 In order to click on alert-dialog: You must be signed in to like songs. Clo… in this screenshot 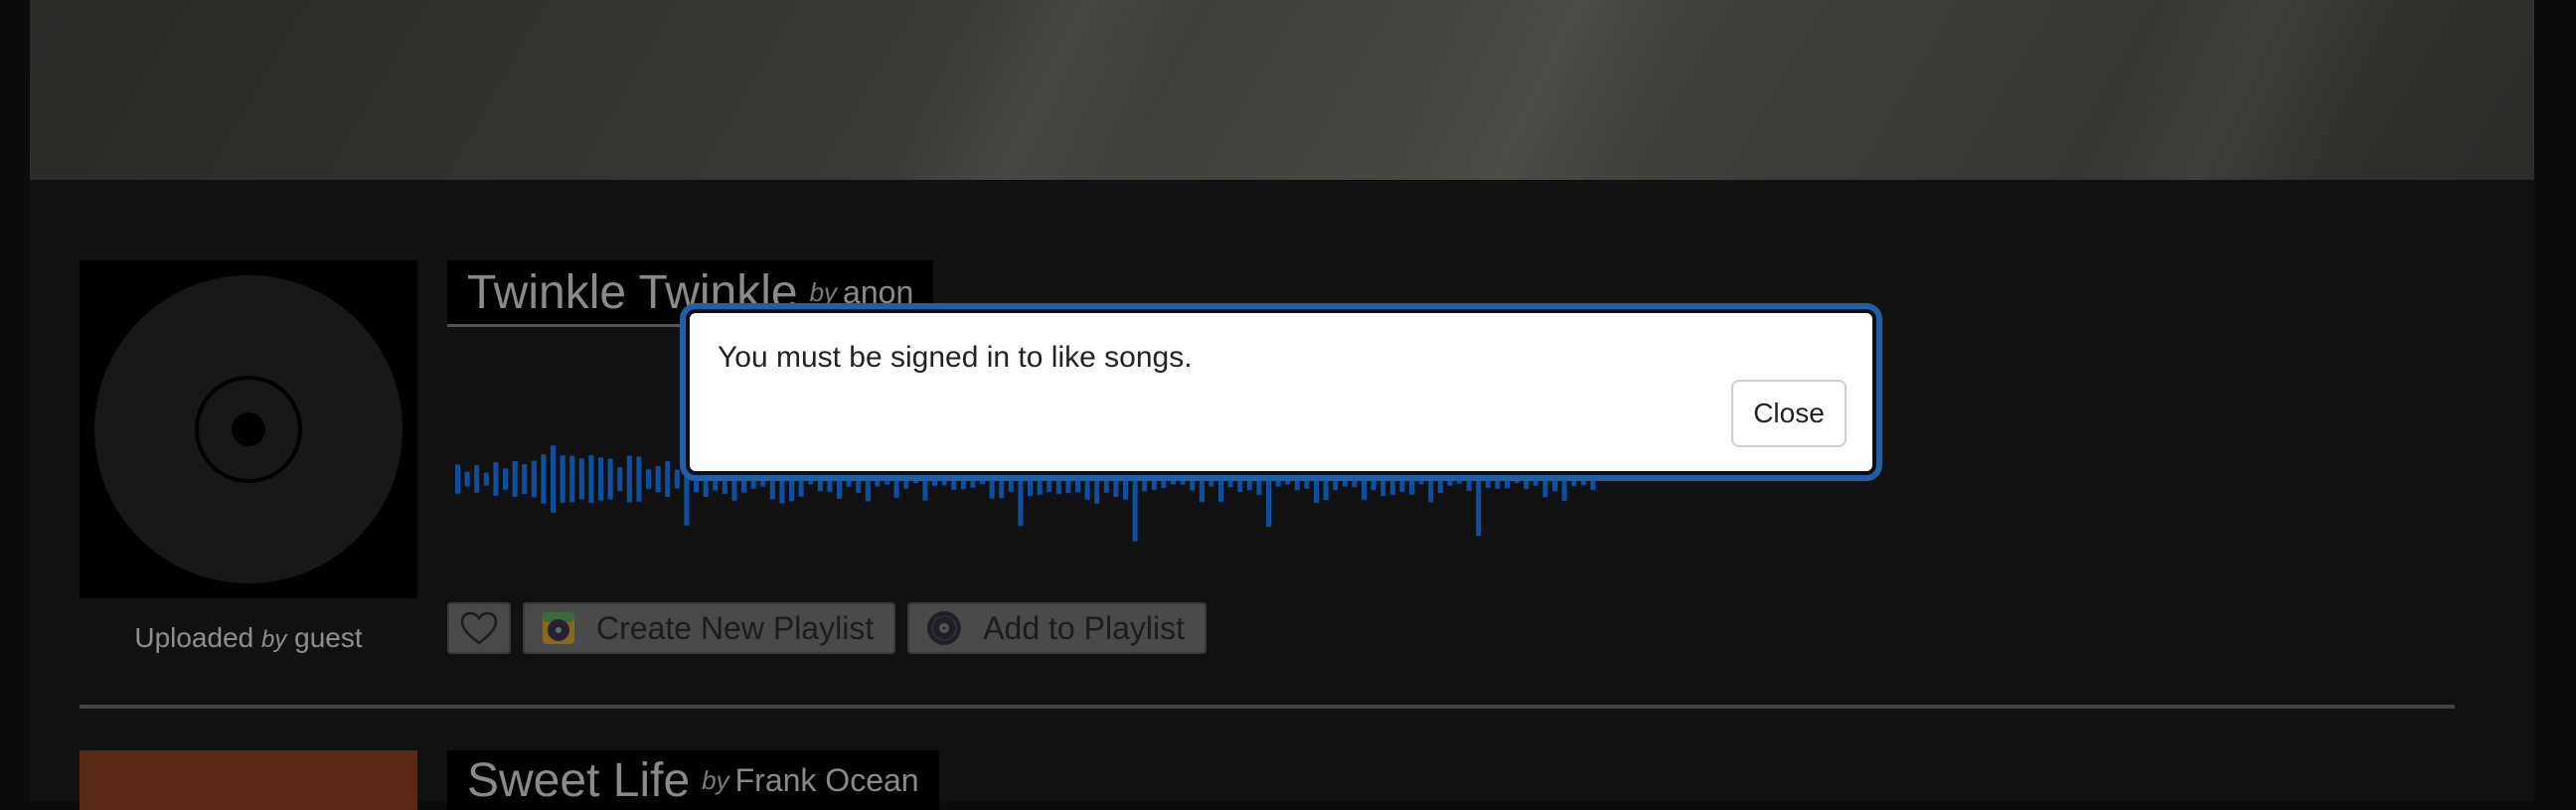, I will do `click(1281, 392)`.